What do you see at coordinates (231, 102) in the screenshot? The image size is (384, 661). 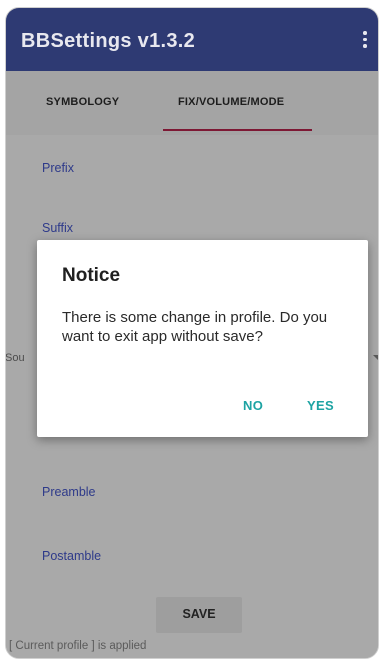 I see `tab-fix-volume-mode: FIX/VOLUME/MODE` at bounding box center [231, 102].